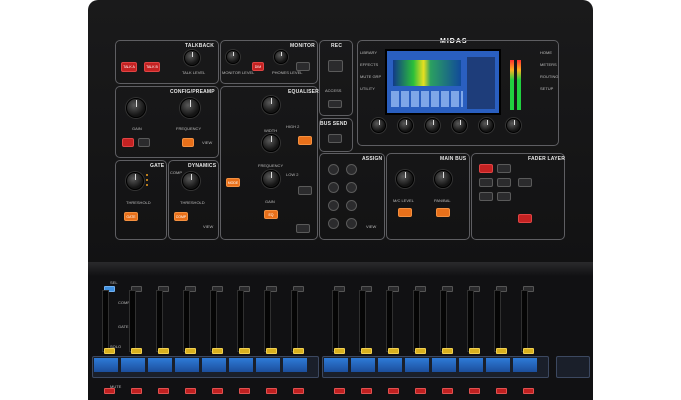 The image size is (681, 400). I want to click on touch-screen, so click(443, 82).